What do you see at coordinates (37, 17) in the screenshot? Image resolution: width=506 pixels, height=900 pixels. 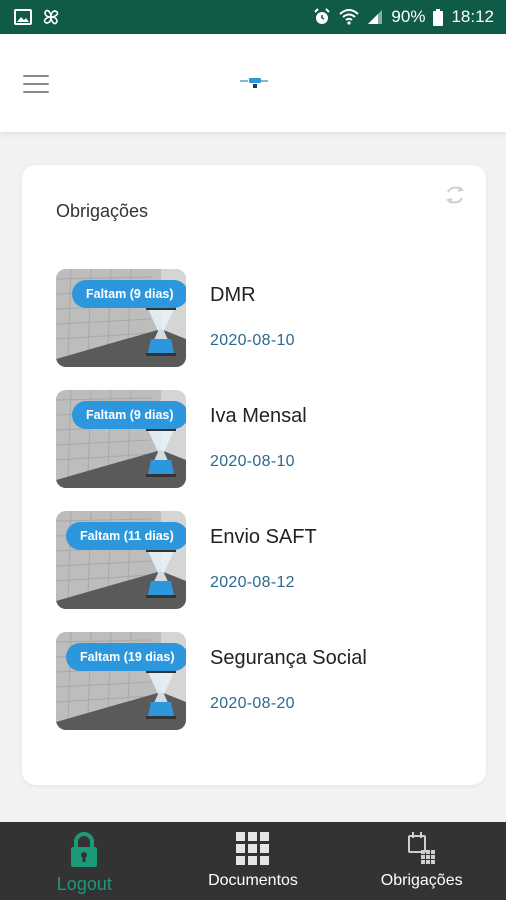 I see `status-bar-left` at bounding box center [37, 17].